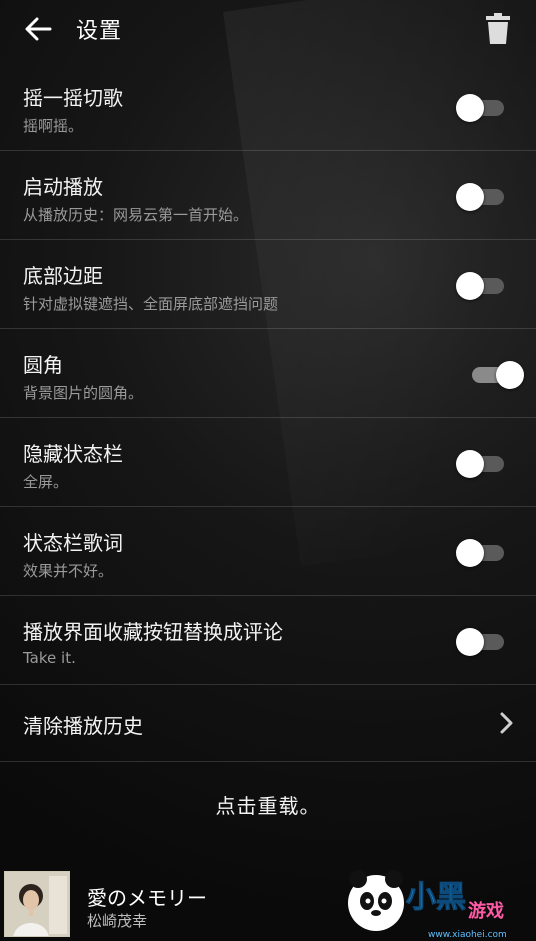 This screenshot has height=941, width=536. I want to click on setting-label: 底部边距, so click(63, 276).